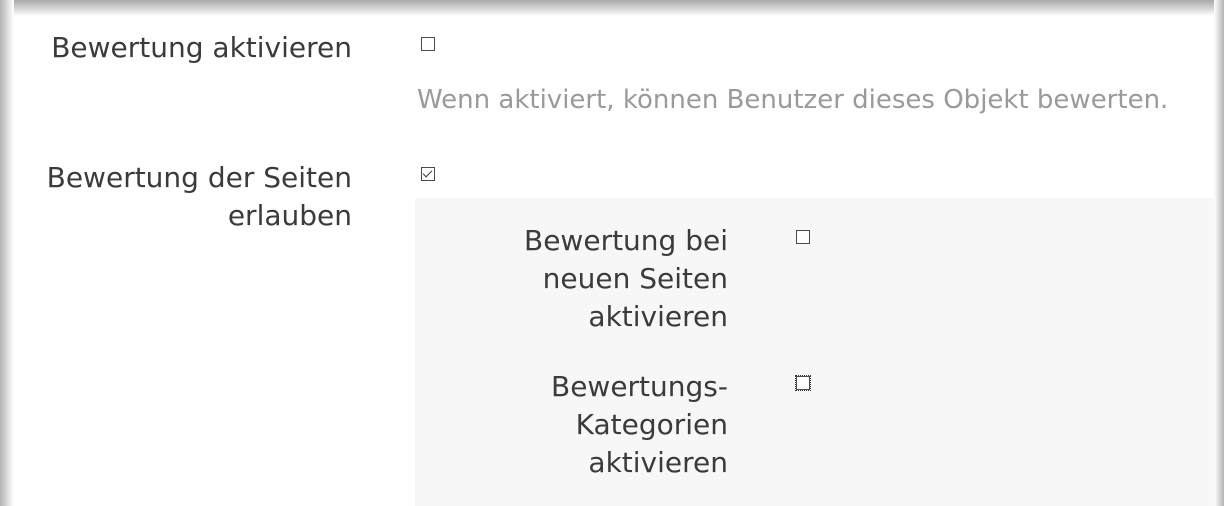 The image size is (1224, 506). What do you see at coordinates (626, 240) in the screenshot?
I see `new-pages-rating-label-line1: Bewertung bei` at bounding box center [626, 240].